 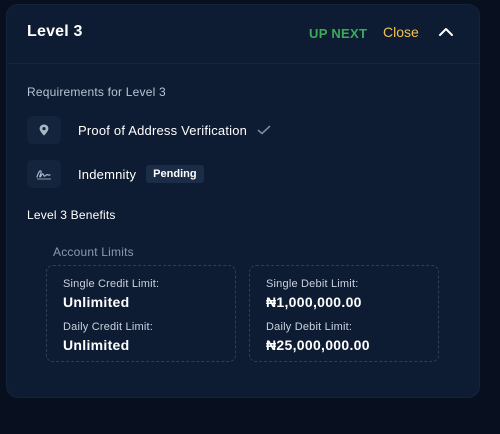 I want to click on daily-debit-limit-value: ₦25,000,000.00, so click(x=318, y=345).